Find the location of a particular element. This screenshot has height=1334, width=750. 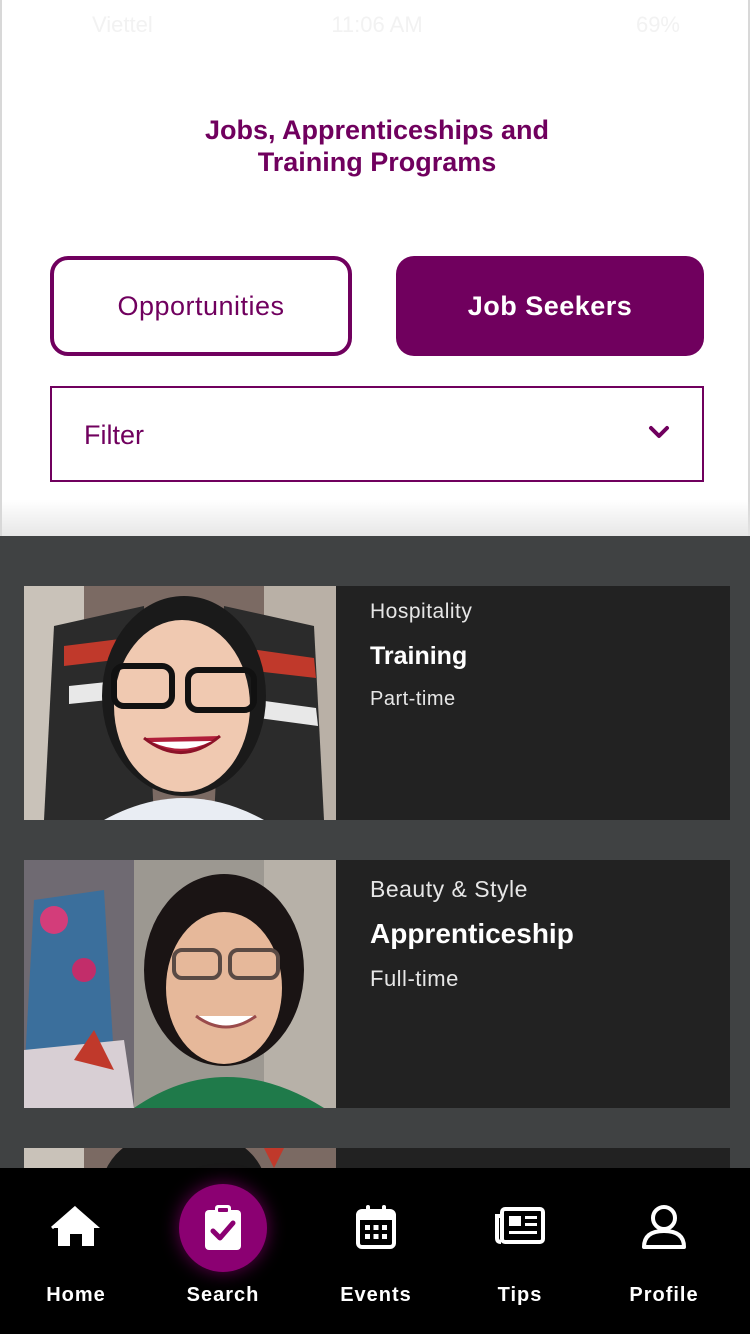

card-hours: Part-time is located at coordinates (413, 699).